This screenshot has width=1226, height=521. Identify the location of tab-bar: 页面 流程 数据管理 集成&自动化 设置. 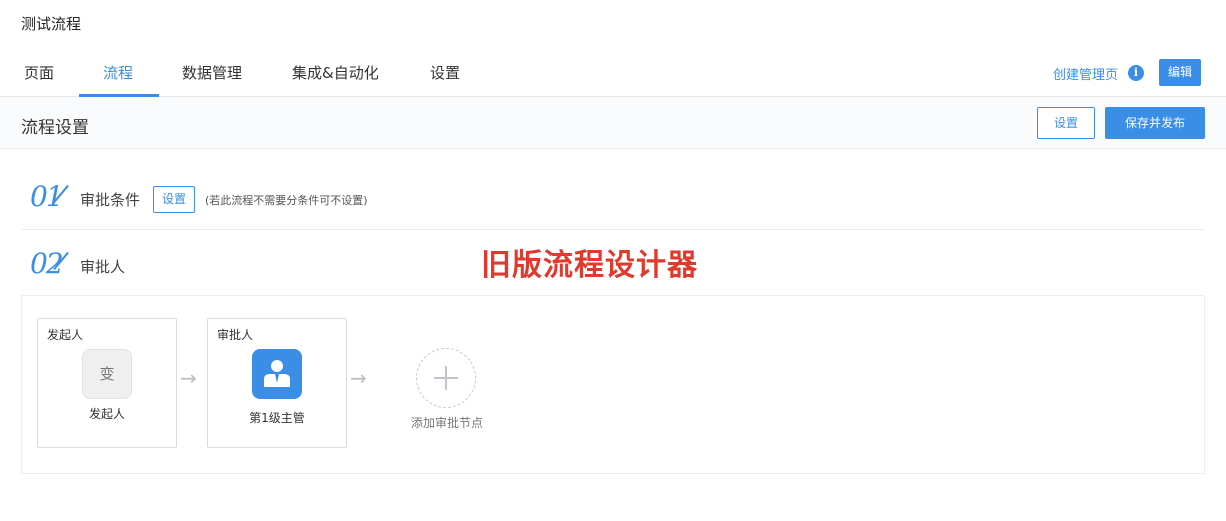
(613, 76).